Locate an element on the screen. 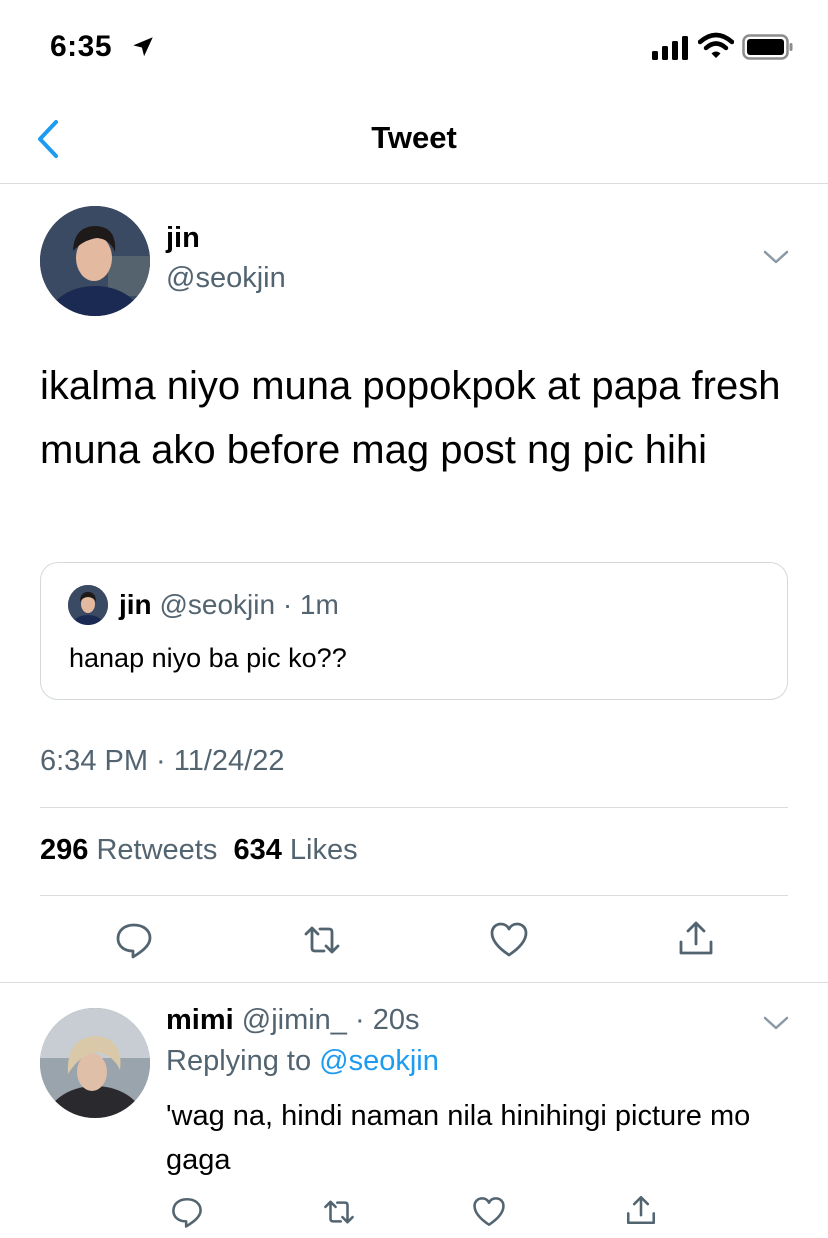 The height and width of the screenshot is (1238, 828). reply-meta: @jimin_ · 20s is located at coordinates (330, 1020).